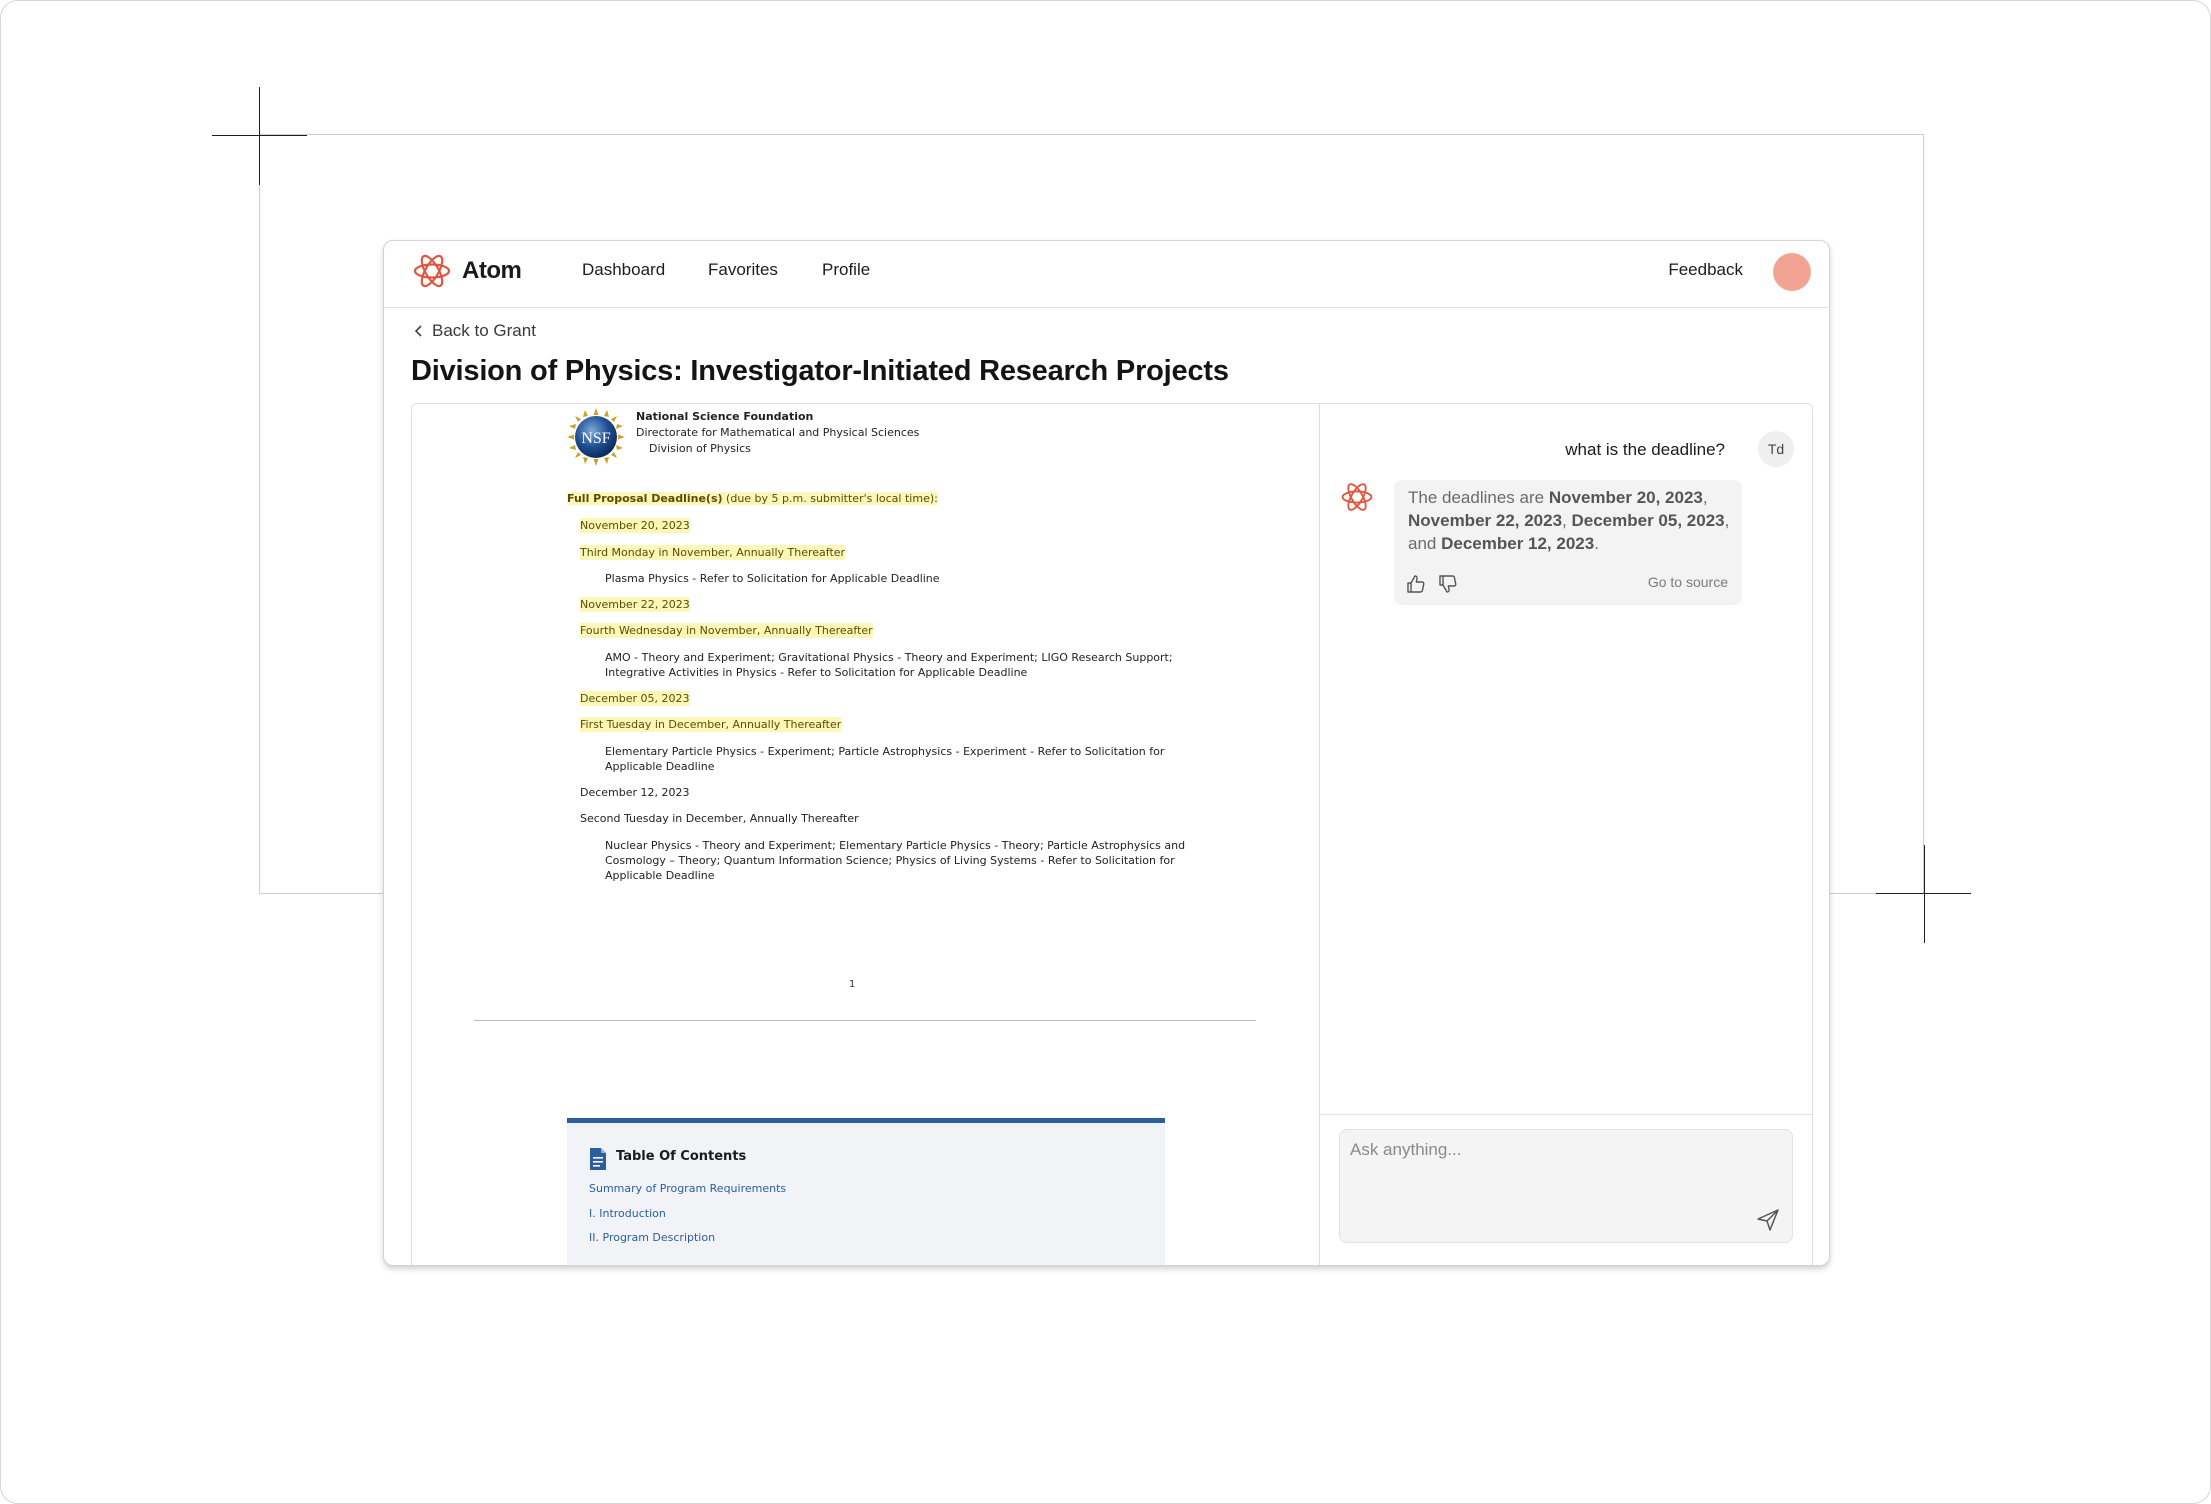 Image resolution: width=2211 pixels, height=1504 pixels. I want to click on nav-link-favorites: Favorites, so click(743, 270).